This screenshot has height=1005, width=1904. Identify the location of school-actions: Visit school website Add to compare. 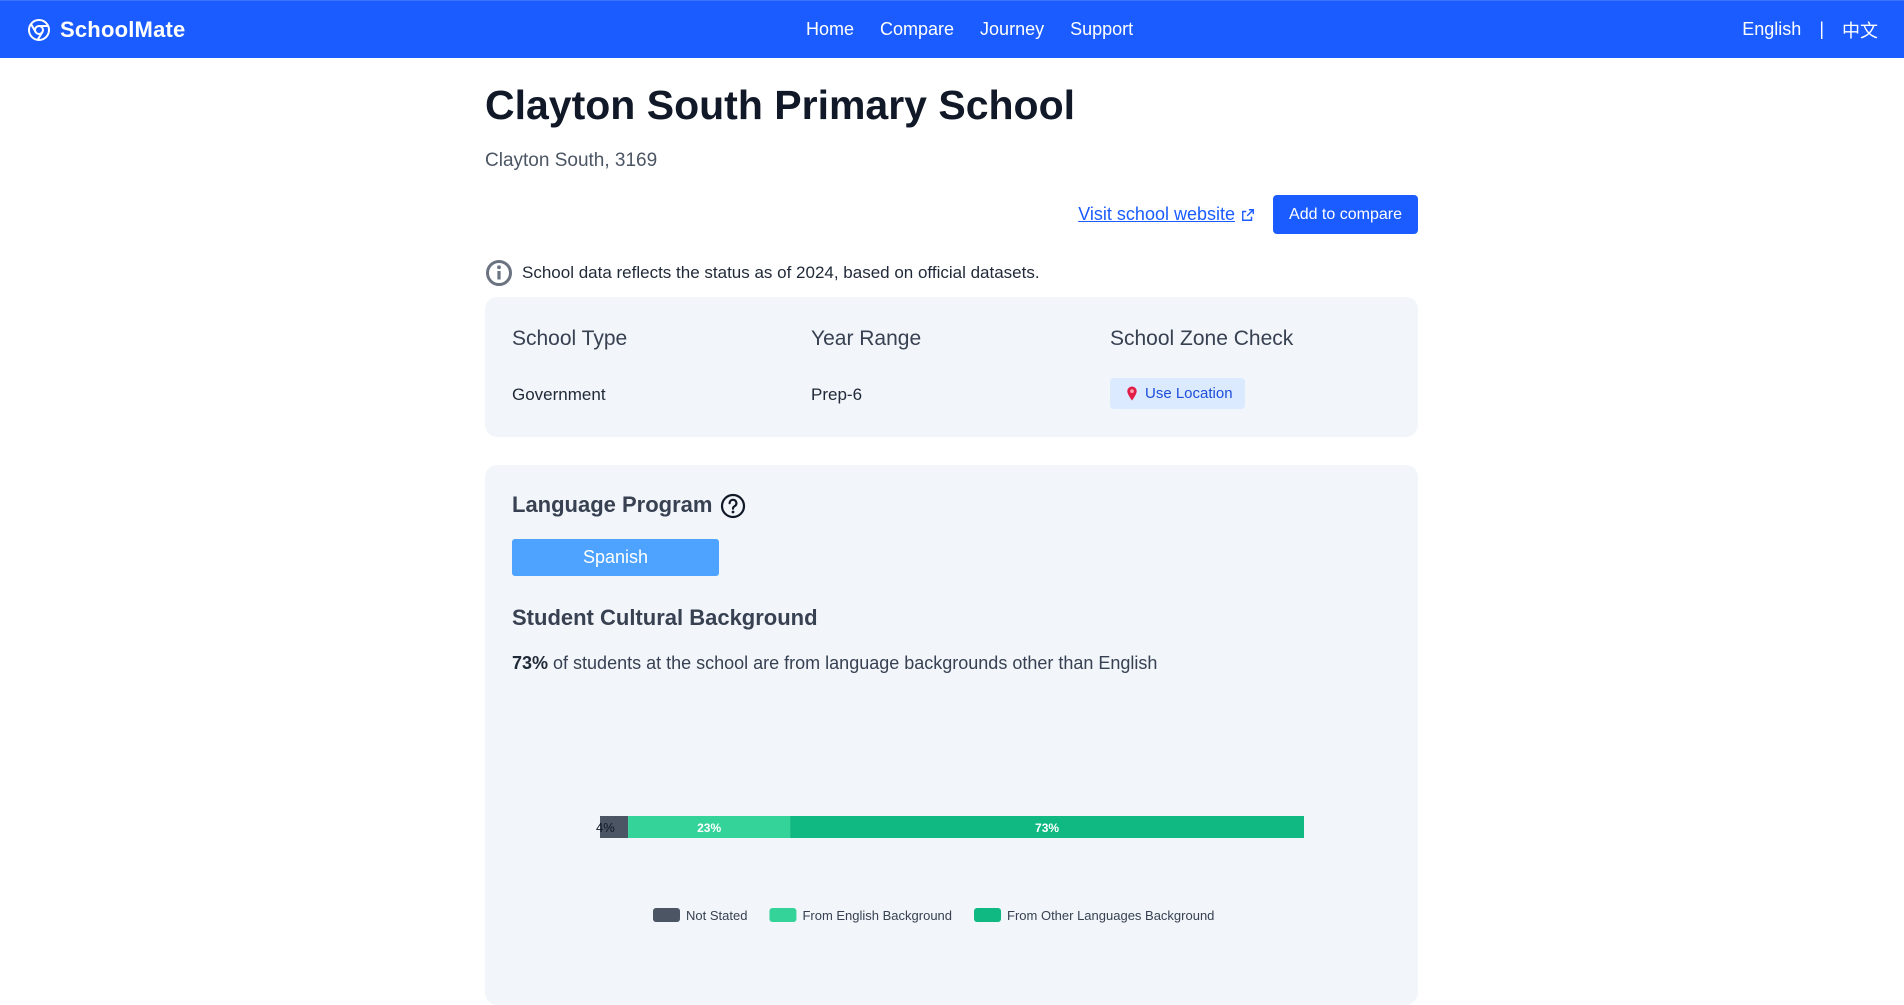
(1248, 214).